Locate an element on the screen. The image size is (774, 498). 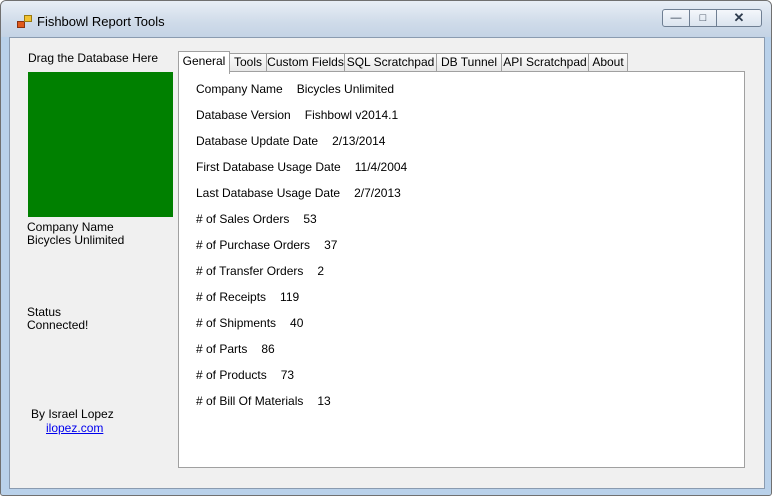
maximize-icon: □ is located at coordinates (703, 18).